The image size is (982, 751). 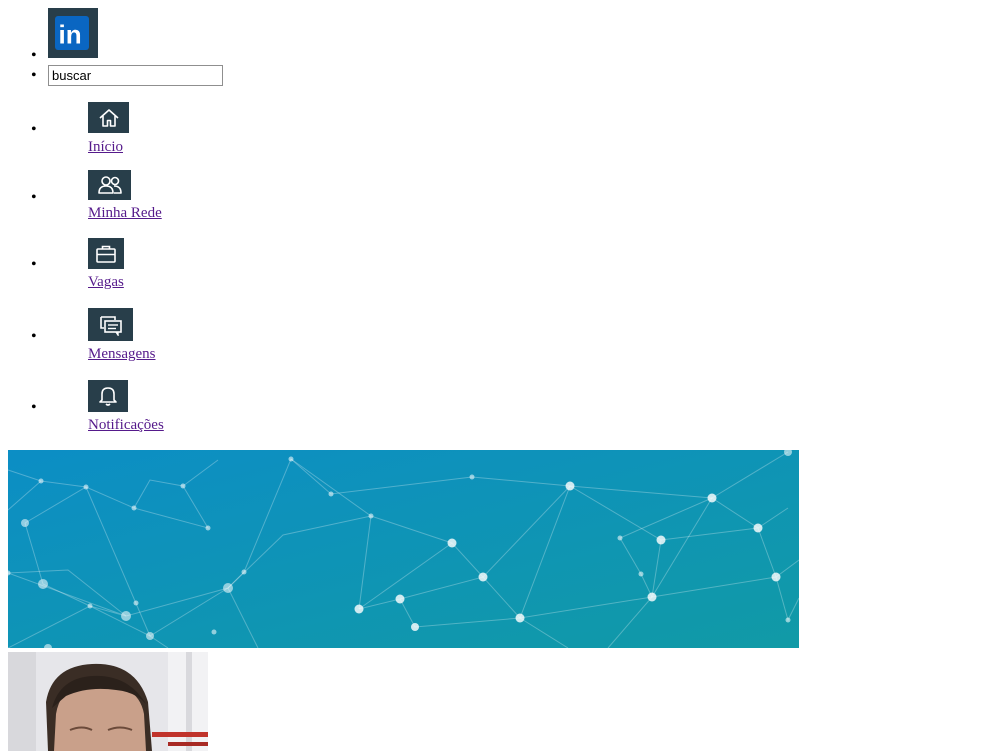 I want to click on bell-icon, so click(x=108, y=396).